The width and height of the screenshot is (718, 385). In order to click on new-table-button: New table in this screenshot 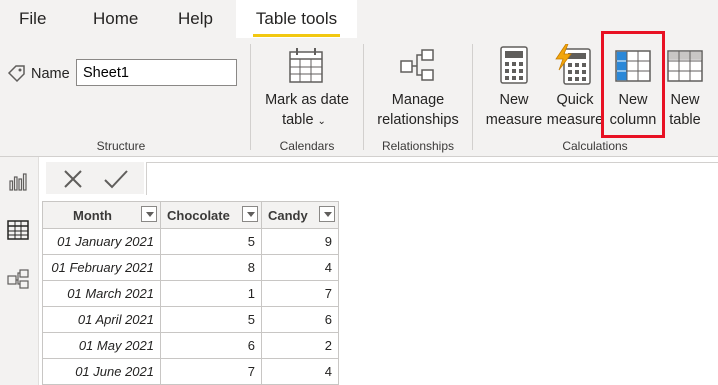, I will do `click(687, 88)`.